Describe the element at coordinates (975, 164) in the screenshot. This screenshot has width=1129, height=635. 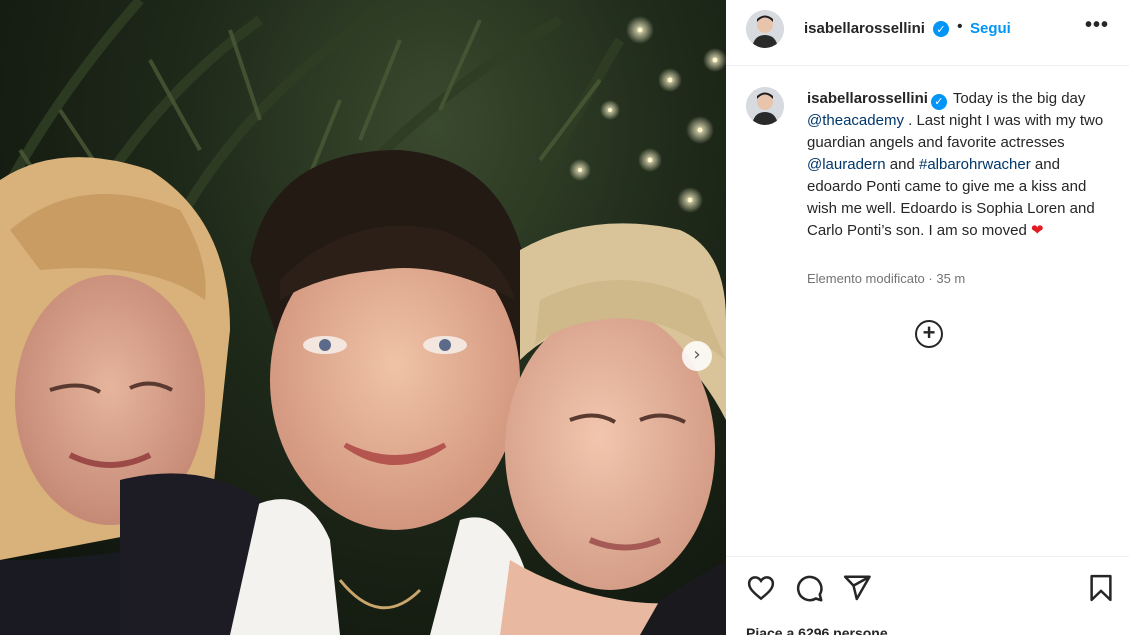
I see `hashtag-link: #albarohrwacher` at that location.